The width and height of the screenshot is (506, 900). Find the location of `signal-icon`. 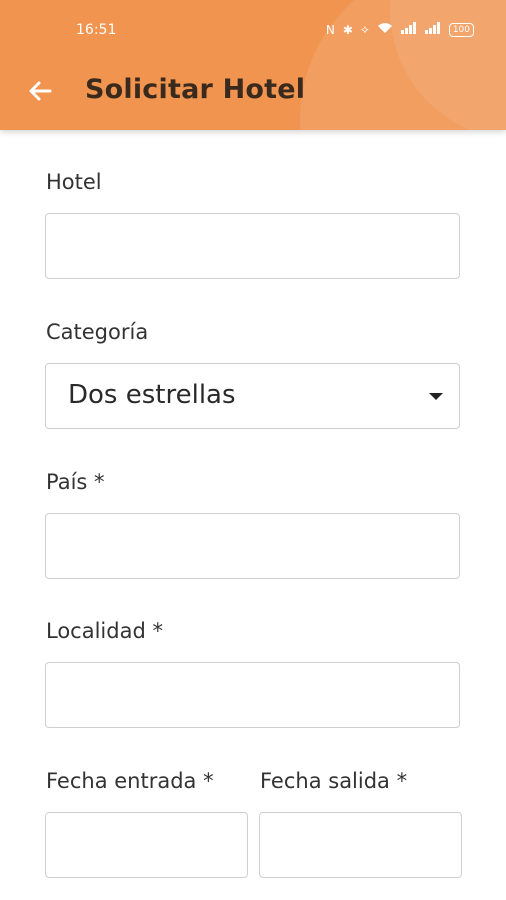

signal-icon is located at coordinates (408, 29).